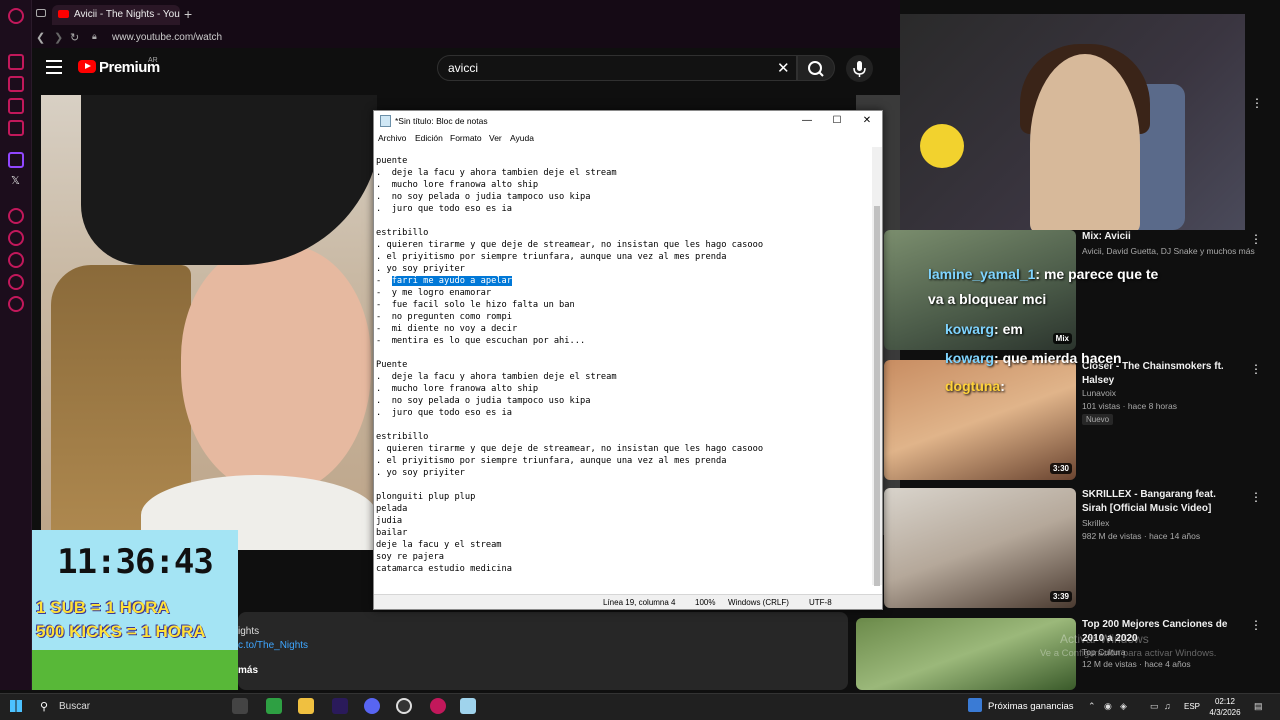 The image size is (1280, 720). Describe the element at coordinates (543, 651) in the screenshot. I see `video-description` at that location.